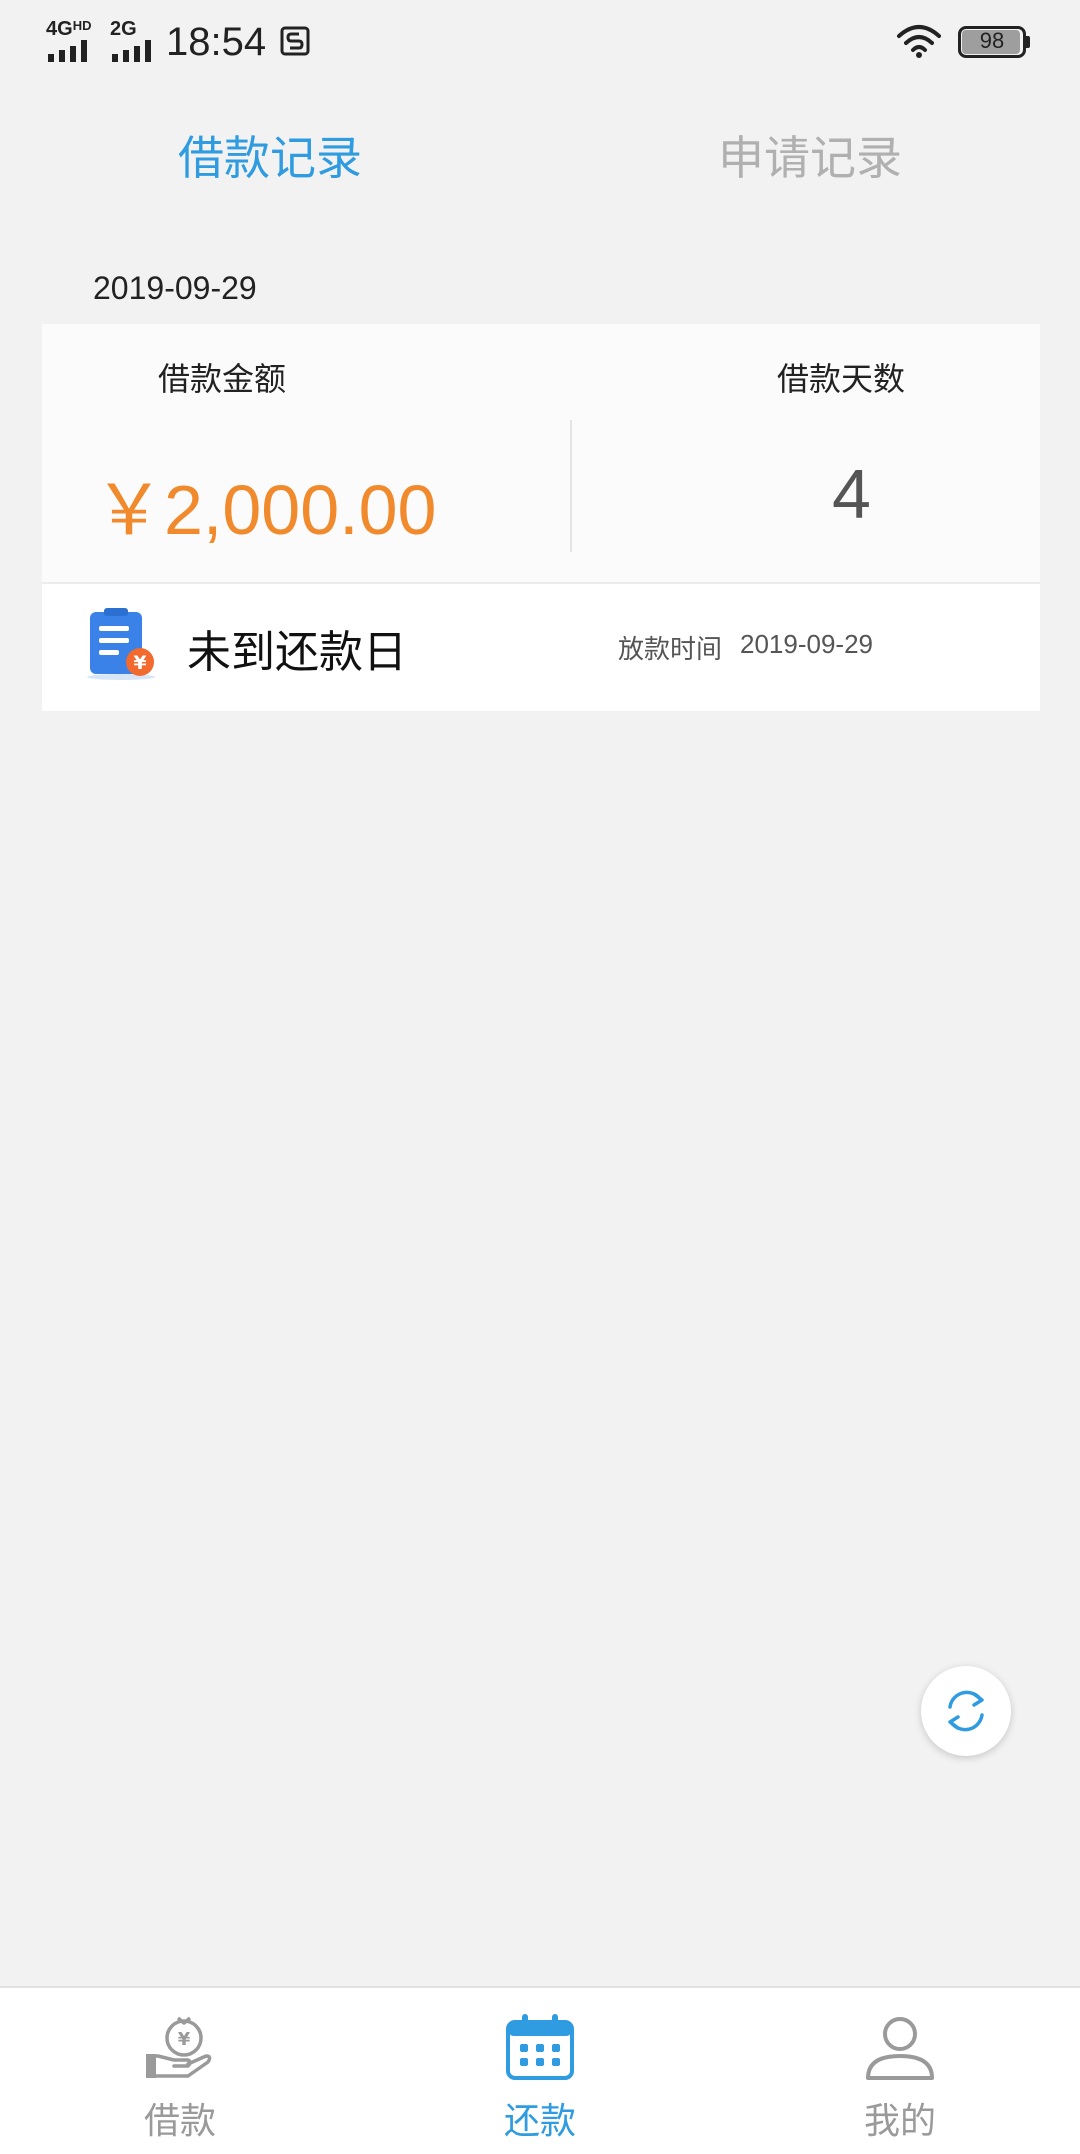 The height and width of the screenshot is (2154, 1080). What do you see at coordinates (295, 41) in the screenshot?
I see `notification-icon` at bounding box center [295, 41].